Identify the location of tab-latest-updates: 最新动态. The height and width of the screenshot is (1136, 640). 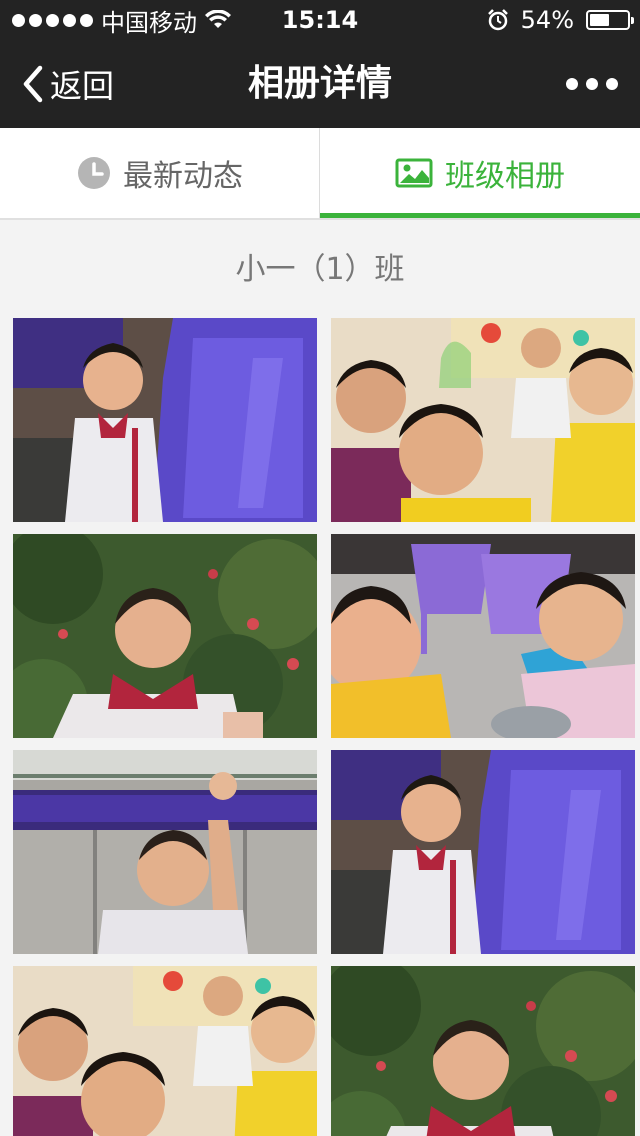
(160, 173).